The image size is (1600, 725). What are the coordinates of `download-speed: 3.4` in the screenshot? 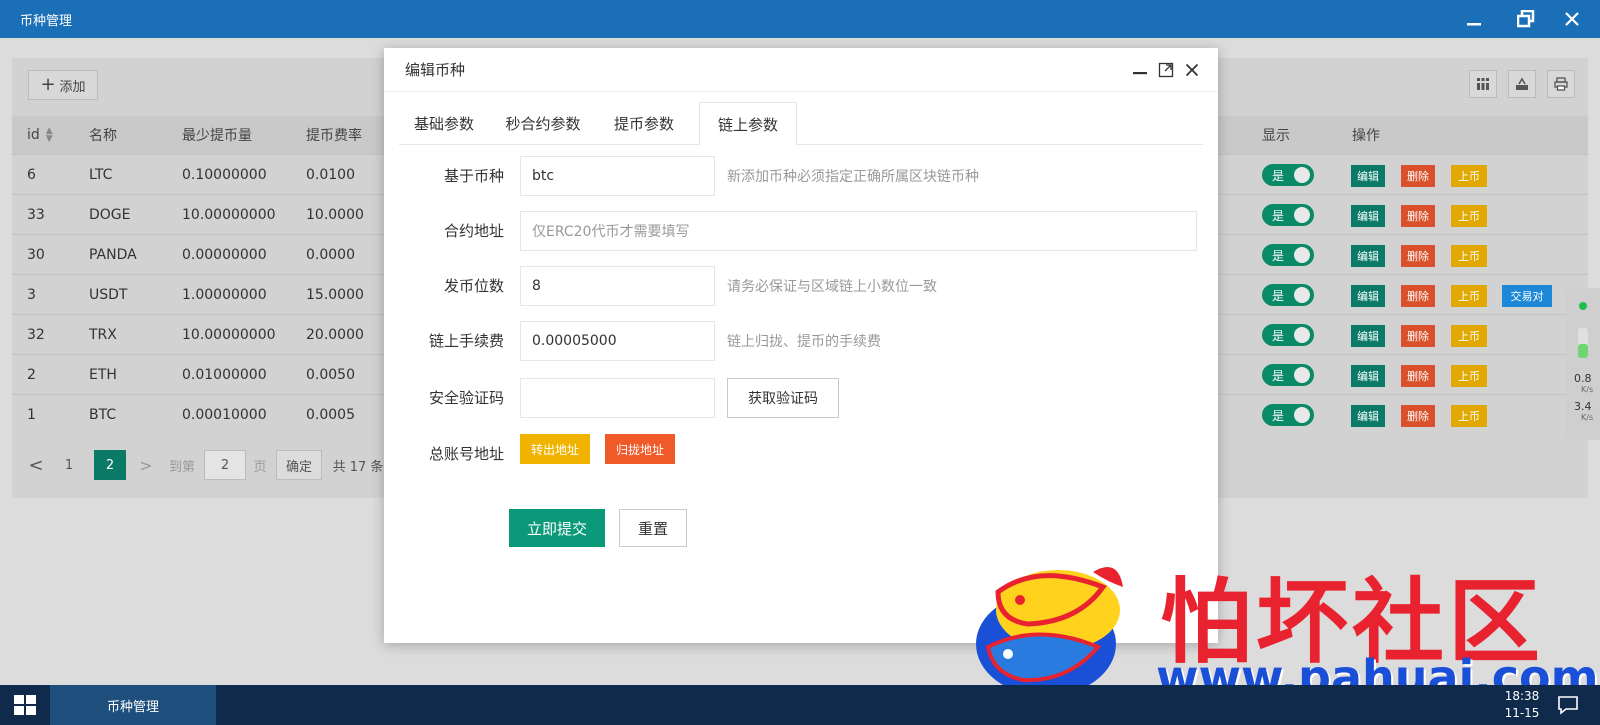 It's located at (1583, 406).